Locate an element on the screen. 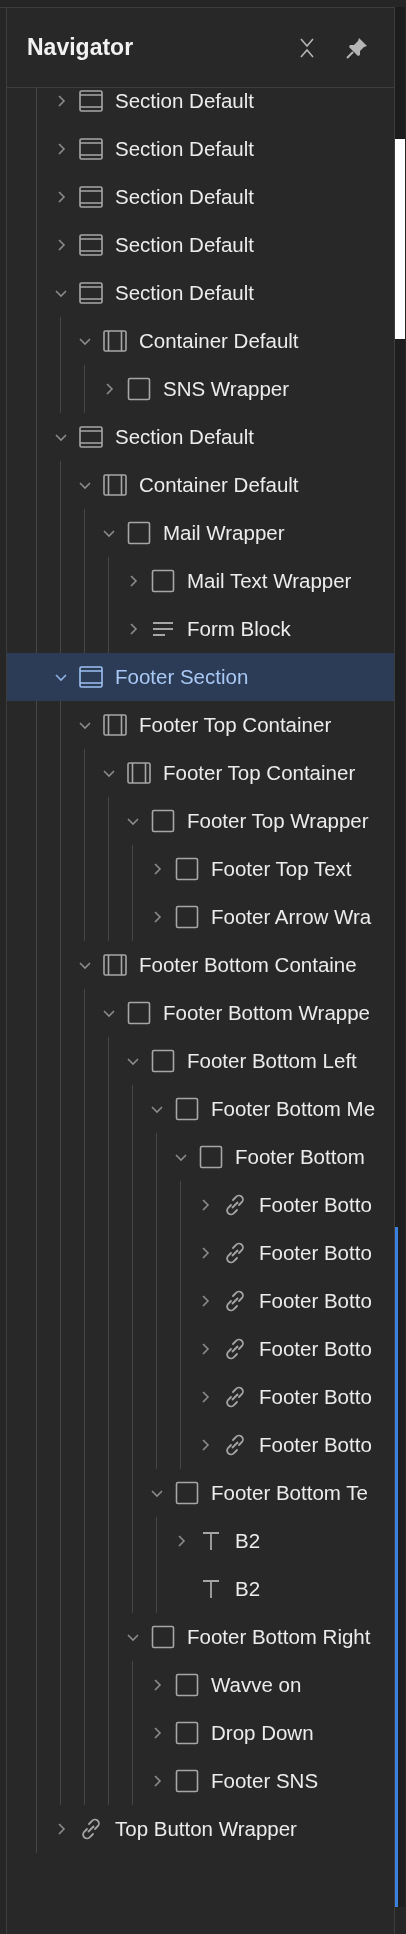 This screenshot has height=1934, width=406. tree-item: Footer Top Wrapper is located at coordinates (200, 821).